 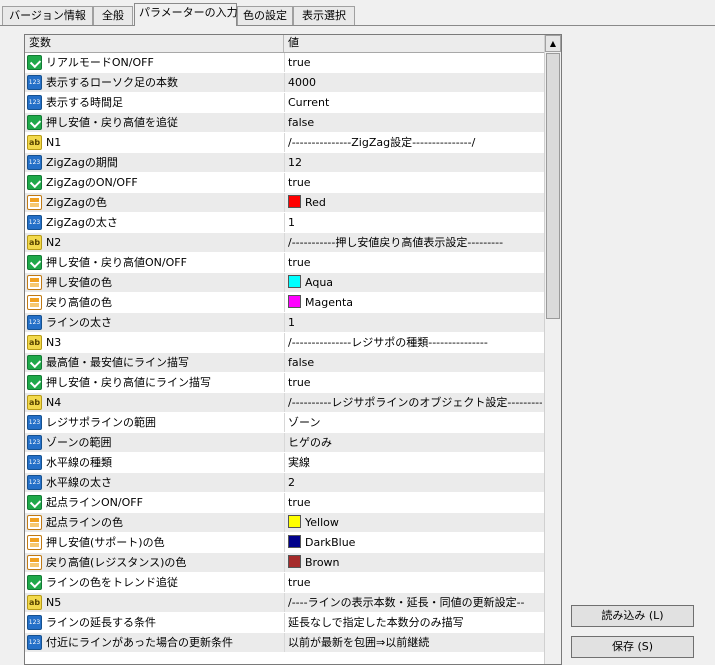 I want to click on param-value: Red, so click(x=415, y=203).